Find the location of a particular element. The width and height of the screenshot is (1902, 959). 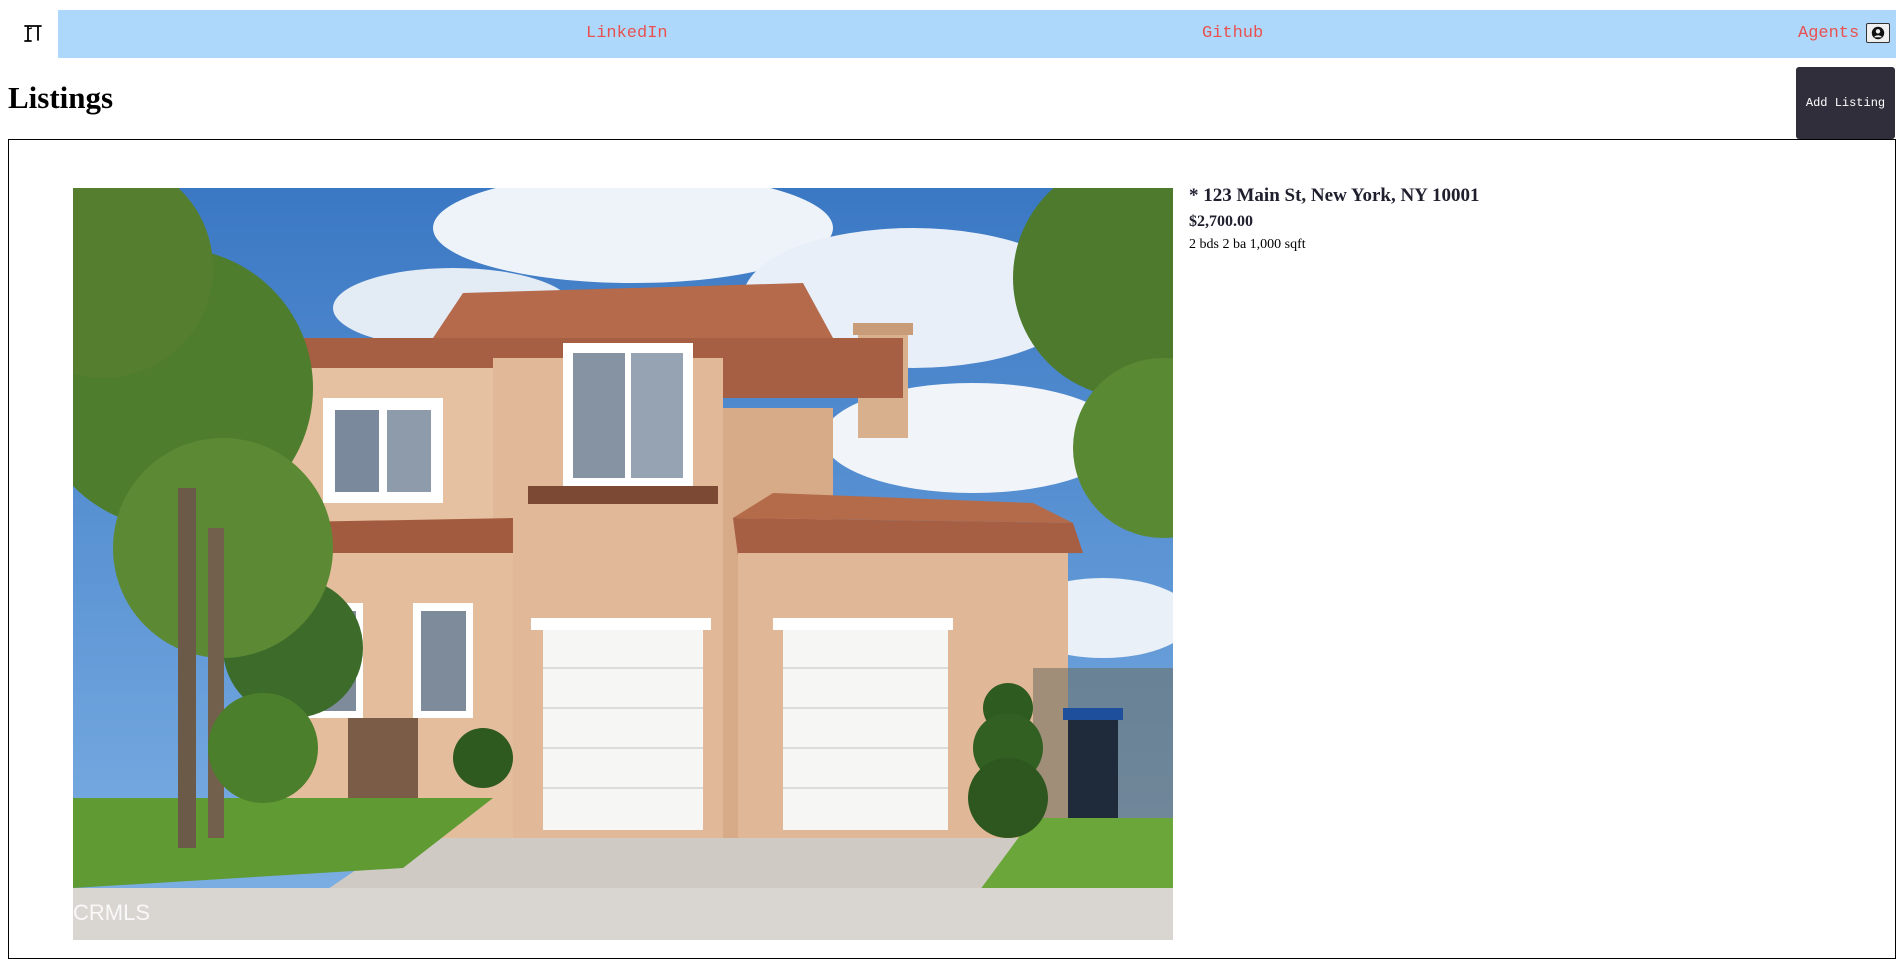

home-logo is located at coordinates (33, 33).